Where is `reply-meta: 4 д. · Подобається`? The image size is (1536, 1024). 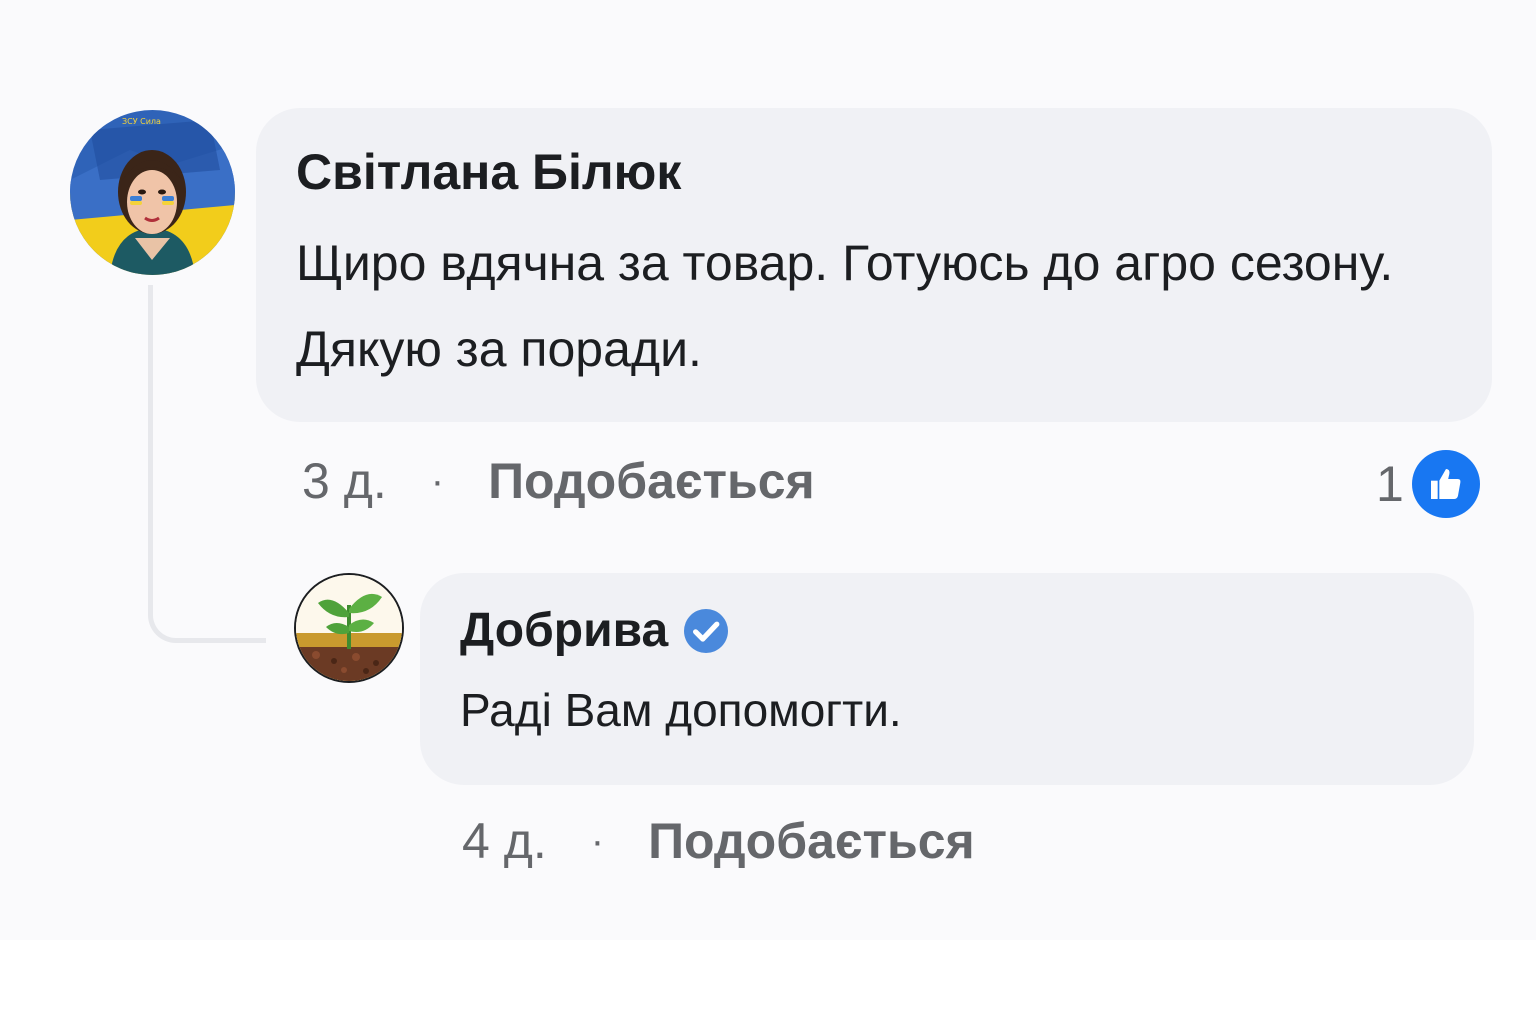 reply-meta: 4 д. · Подобається is located at coordinates (718, 841).